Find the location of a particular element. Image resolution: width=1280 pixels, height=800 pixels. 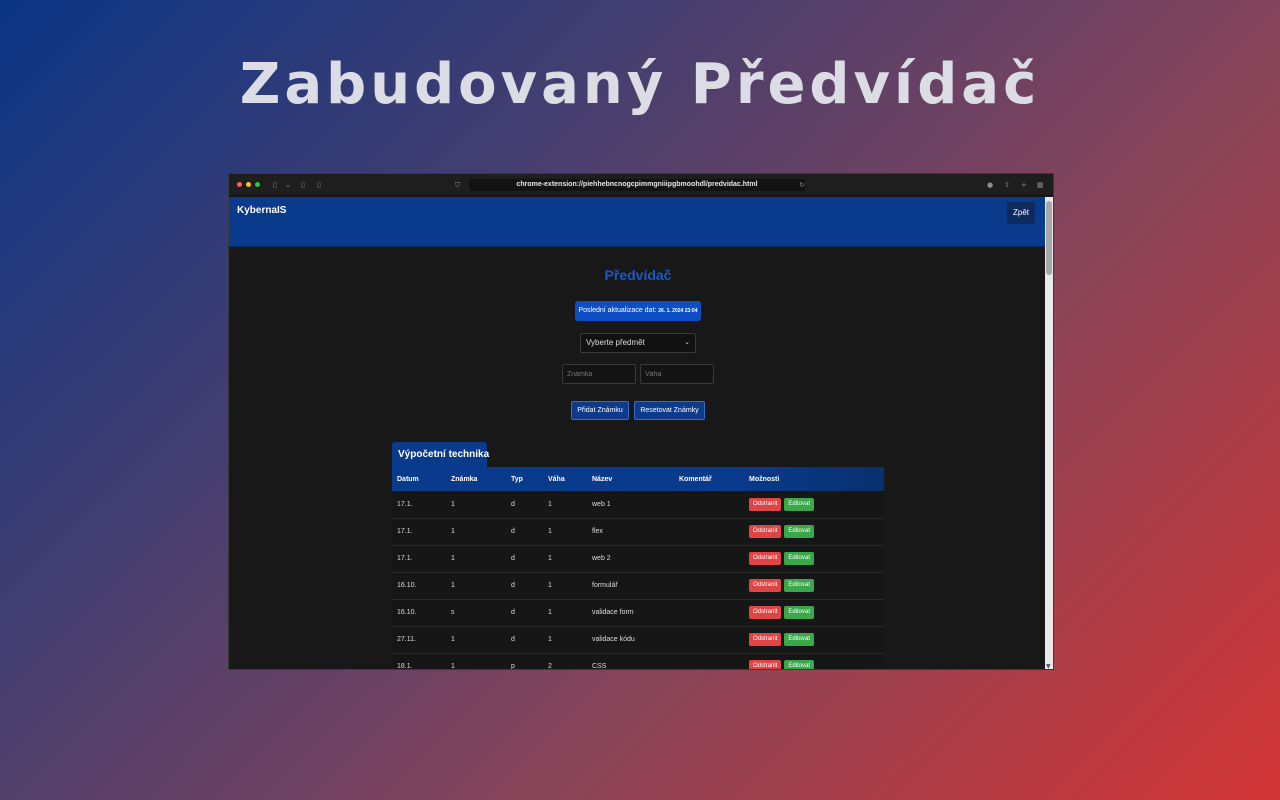

cell-grade: s is located at coordinates (453, 612).